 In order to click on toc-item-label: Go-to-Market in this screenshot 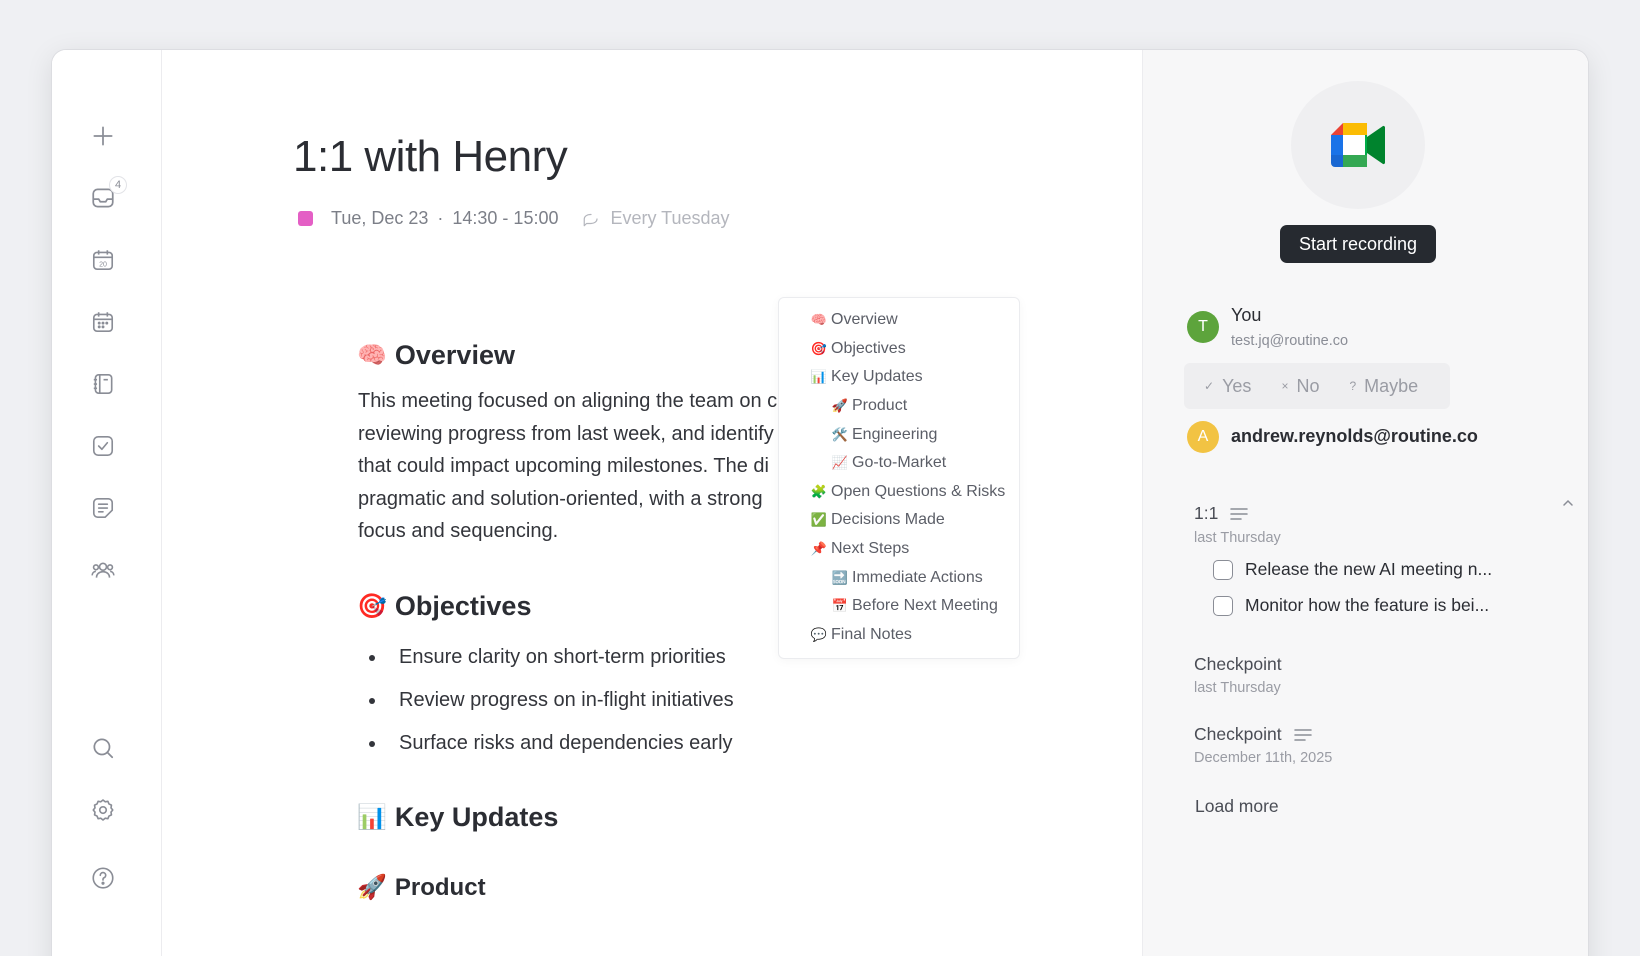, I will do `click(899, 463)`.